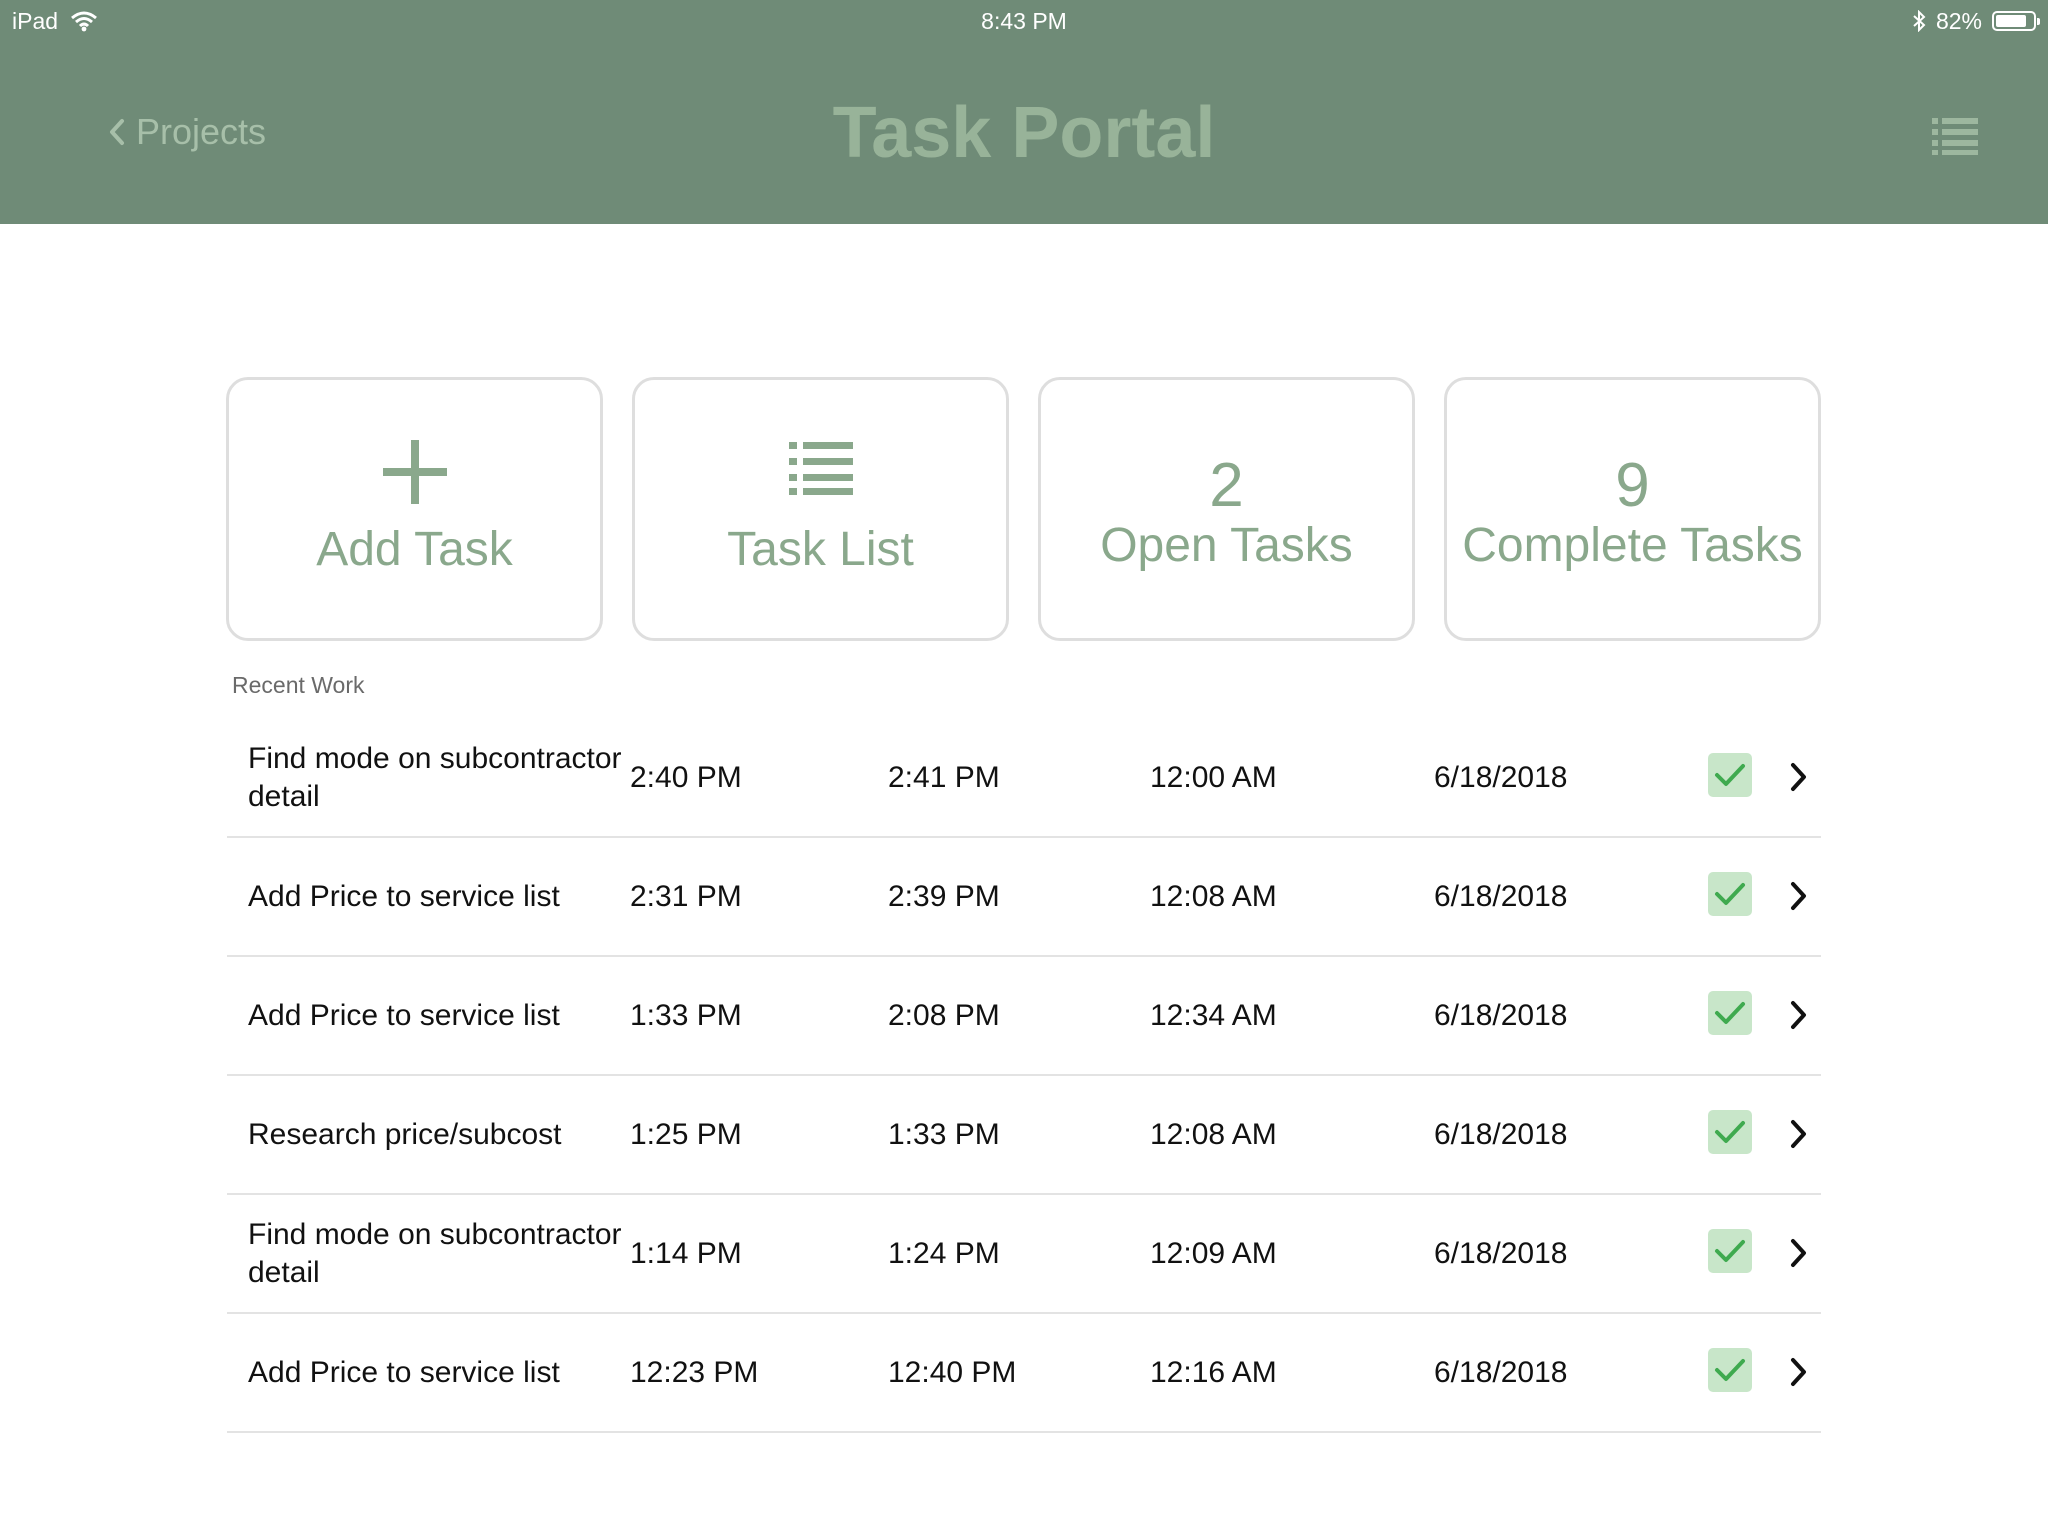 This screenshot has height=1536, width=2048. I want to click on end-time: 1:33 PM, so click(944, 1134).